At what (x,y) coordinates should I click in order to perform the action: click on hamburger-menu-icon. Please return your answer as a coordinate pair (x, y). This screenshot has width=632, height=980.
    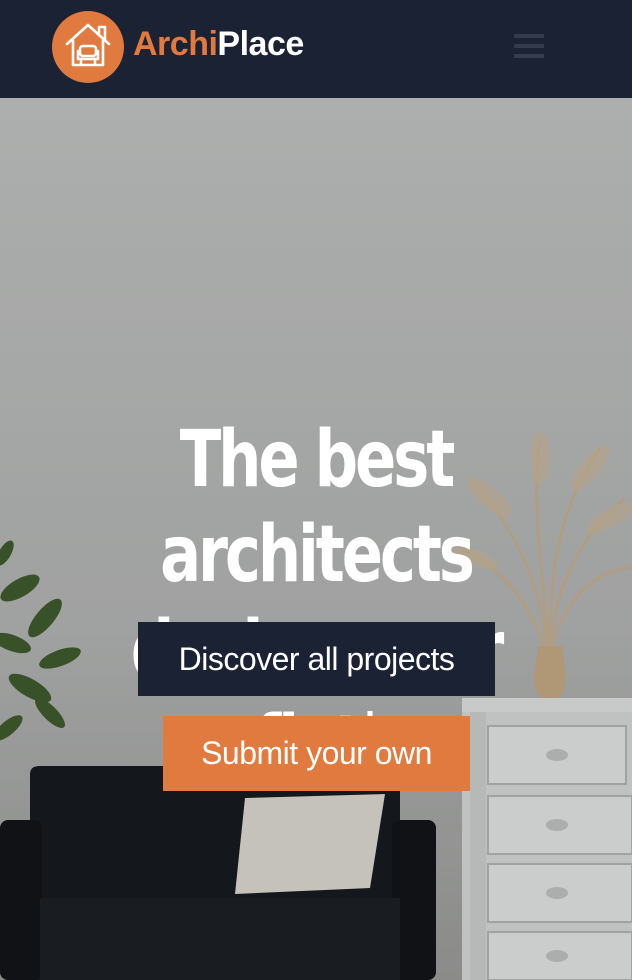
    Looking at the image, I should click on (528, 46).